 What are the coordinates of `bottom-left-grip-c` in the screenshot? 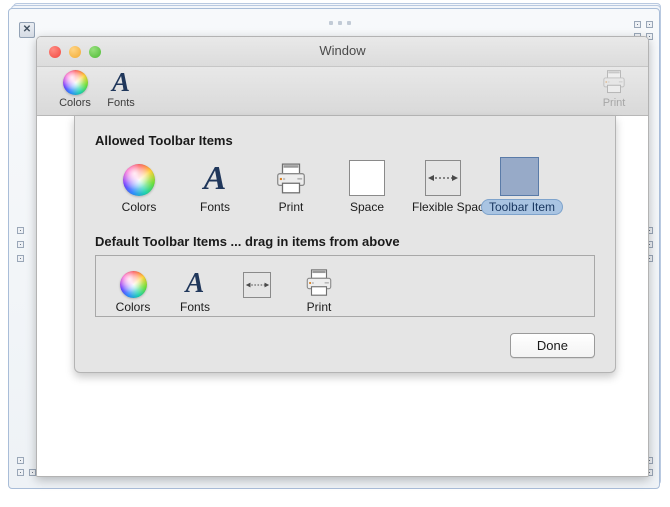 It's located at (20, 460).